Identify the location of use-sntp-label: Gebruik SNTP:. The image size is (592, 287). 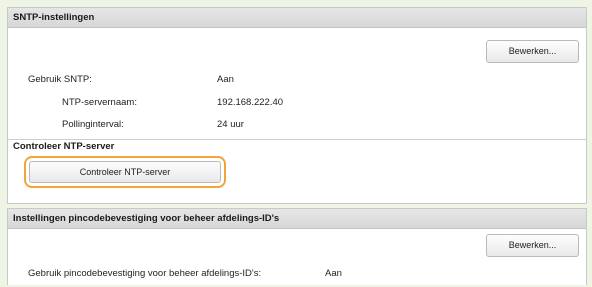
(60, 79).